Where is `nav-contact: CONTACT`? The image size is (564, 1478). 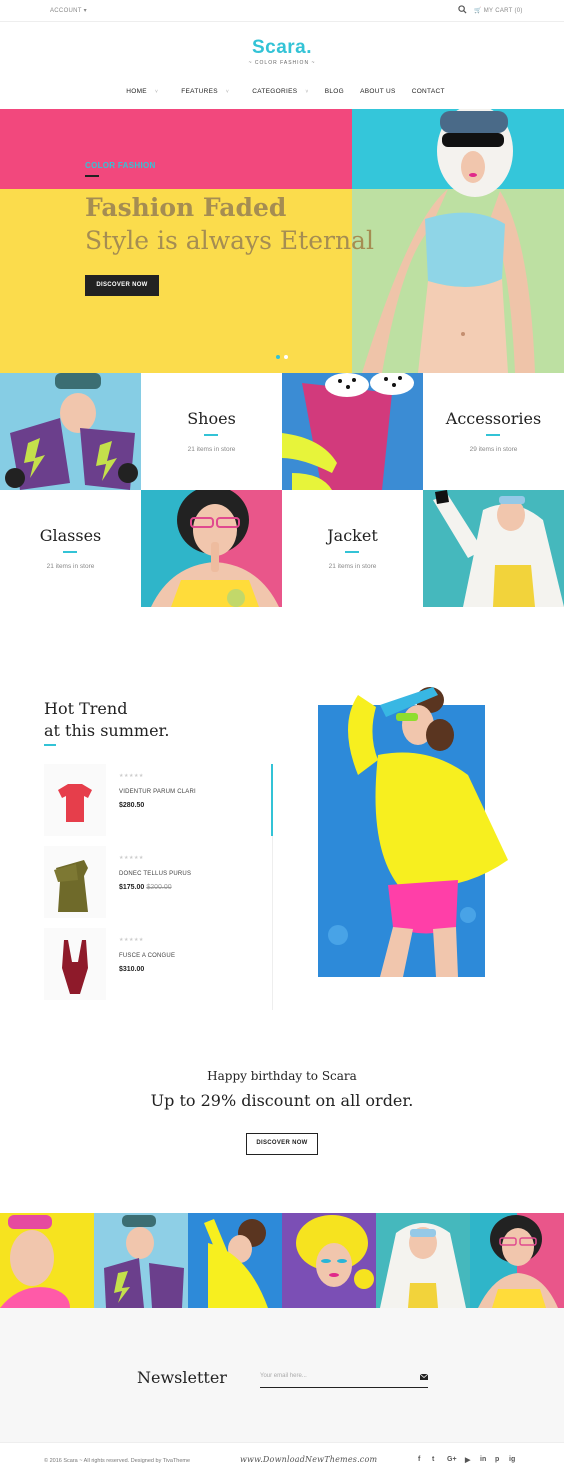 nav-contact: CONTACT is located at coordinates (428, 91).